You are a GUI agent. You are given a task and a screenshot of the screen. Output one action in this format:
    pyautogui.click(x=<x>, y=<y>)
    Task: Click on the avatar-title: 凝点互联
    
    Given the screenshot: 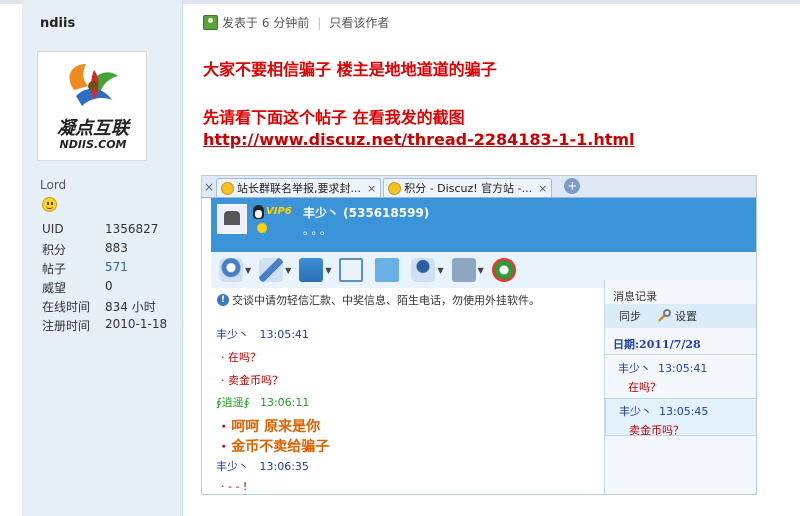 What is the action you would take?
    pyautogui.click(x=93, y=128)
    